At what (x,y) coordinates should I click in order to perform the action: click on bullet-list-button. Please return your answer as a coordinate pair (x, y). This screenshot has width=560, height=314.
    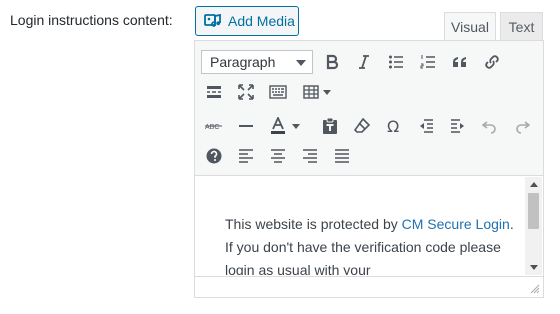
    Looking at the image, I should click on (396, 62).